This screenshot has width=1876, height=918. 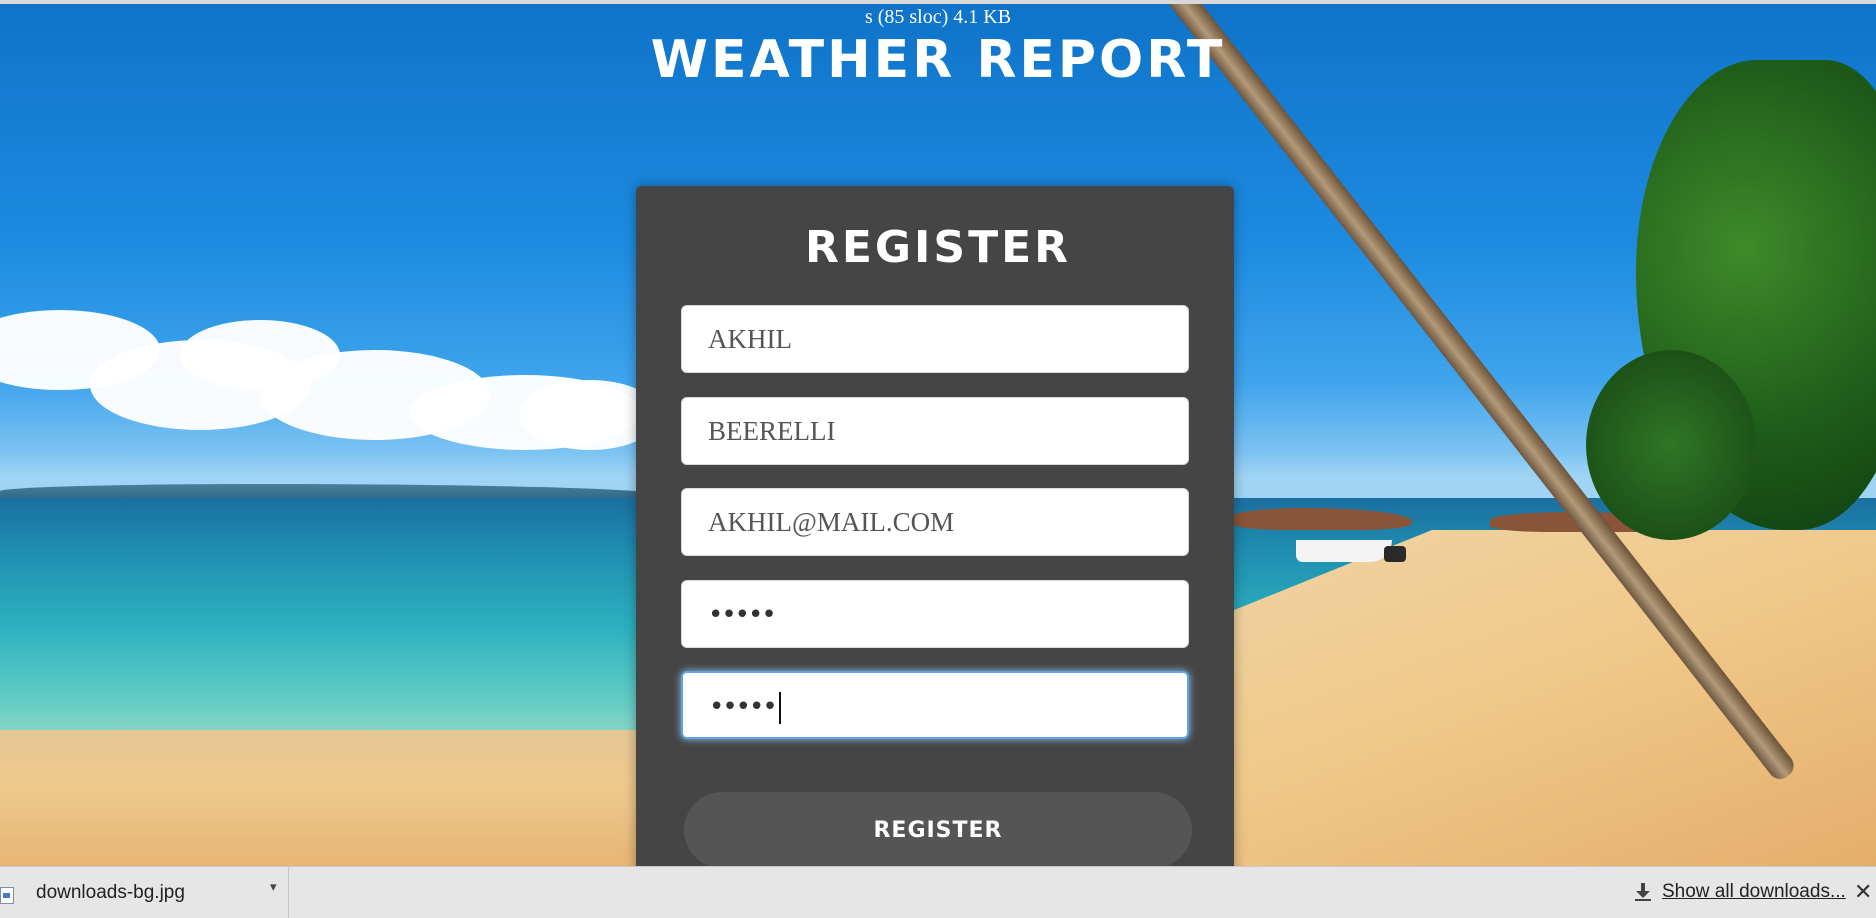 I want to click on download-file-name: downloads-bg.jpg, so click(x=110, y=893).